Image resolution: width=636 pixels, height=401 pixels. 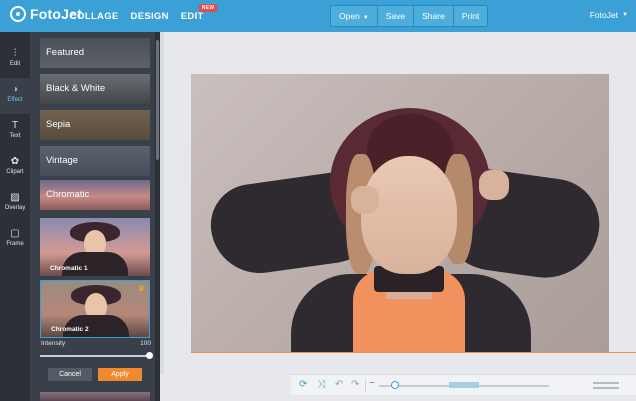 I want to click on navigator-icon, so click(x=606, y=385).